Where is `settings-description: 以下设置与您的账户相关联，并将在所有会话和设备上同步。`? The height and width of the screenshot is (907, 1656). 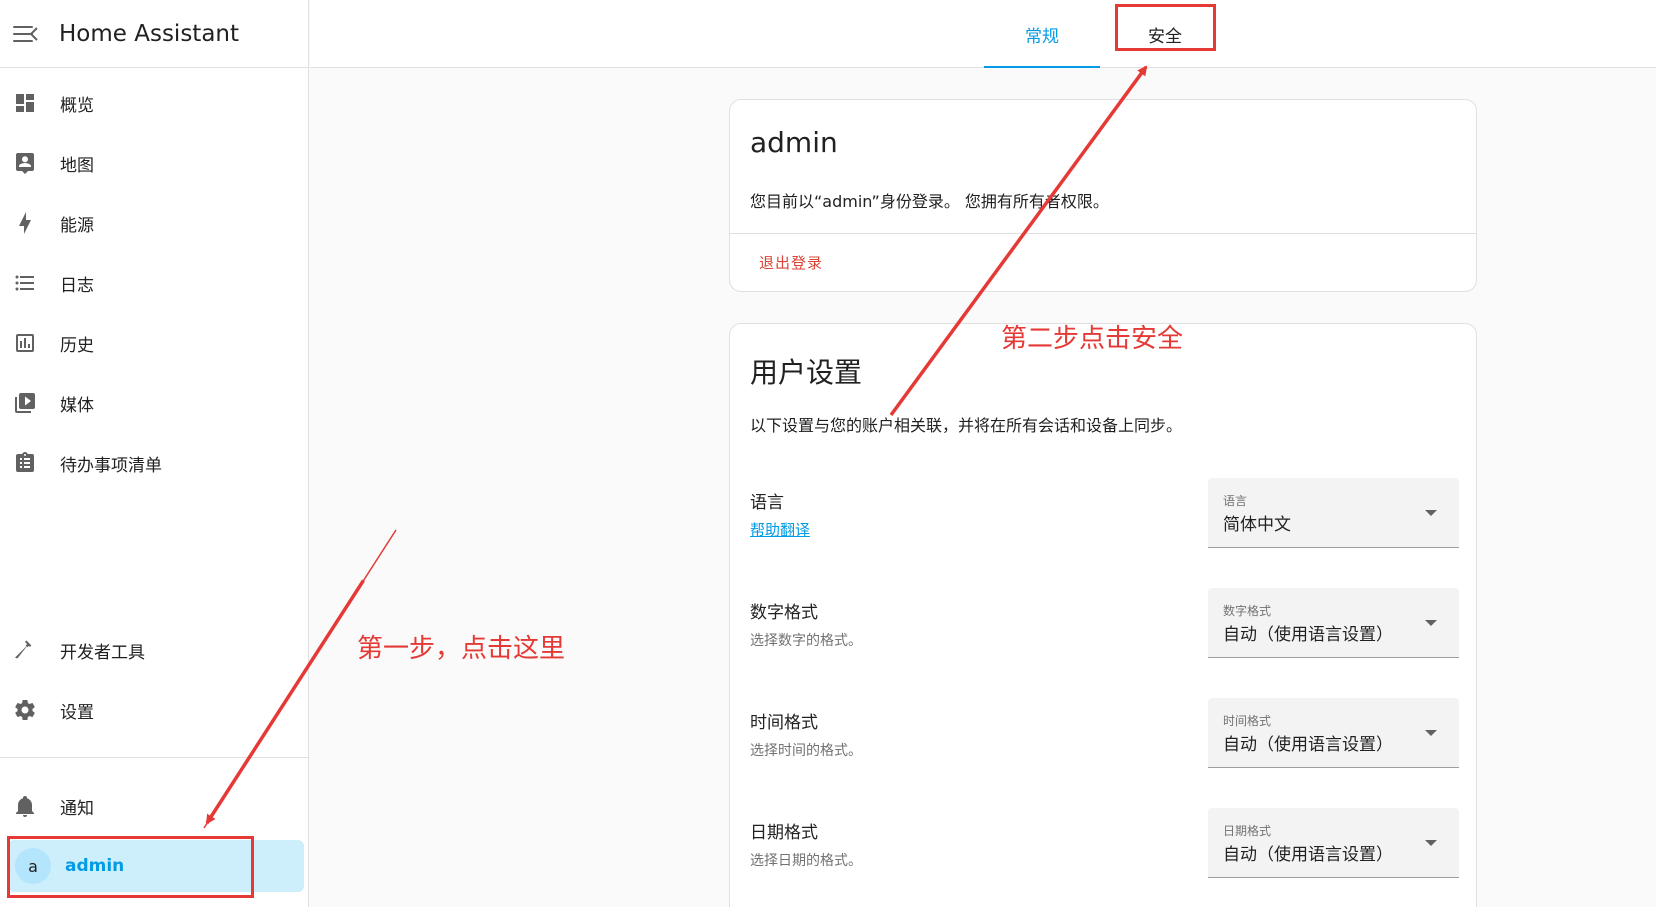
settings-description: 以下设置与您的账户相关联，并将在所有会话和设备上同步。 is located at coordinates (966, 425).